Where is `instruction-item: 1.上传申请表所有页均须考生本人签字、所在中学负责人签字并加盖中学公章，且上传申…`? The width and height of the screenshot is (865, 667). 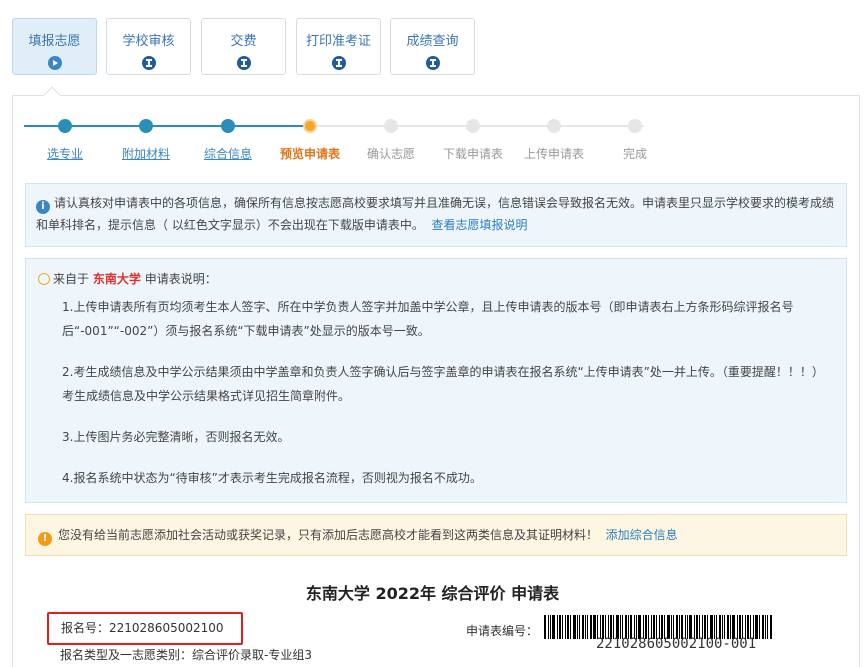
instruction-item: 1.上传申请表所有页均须考生本人签字、所在中学负责人签字并加盖中学公章，且上传申… is located at coordinates (428, 319).